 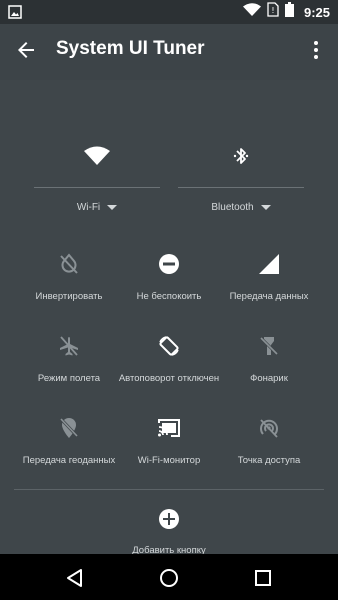 I want to click on tile-wifi: Wi-Fi, so click(x=97, y=179).